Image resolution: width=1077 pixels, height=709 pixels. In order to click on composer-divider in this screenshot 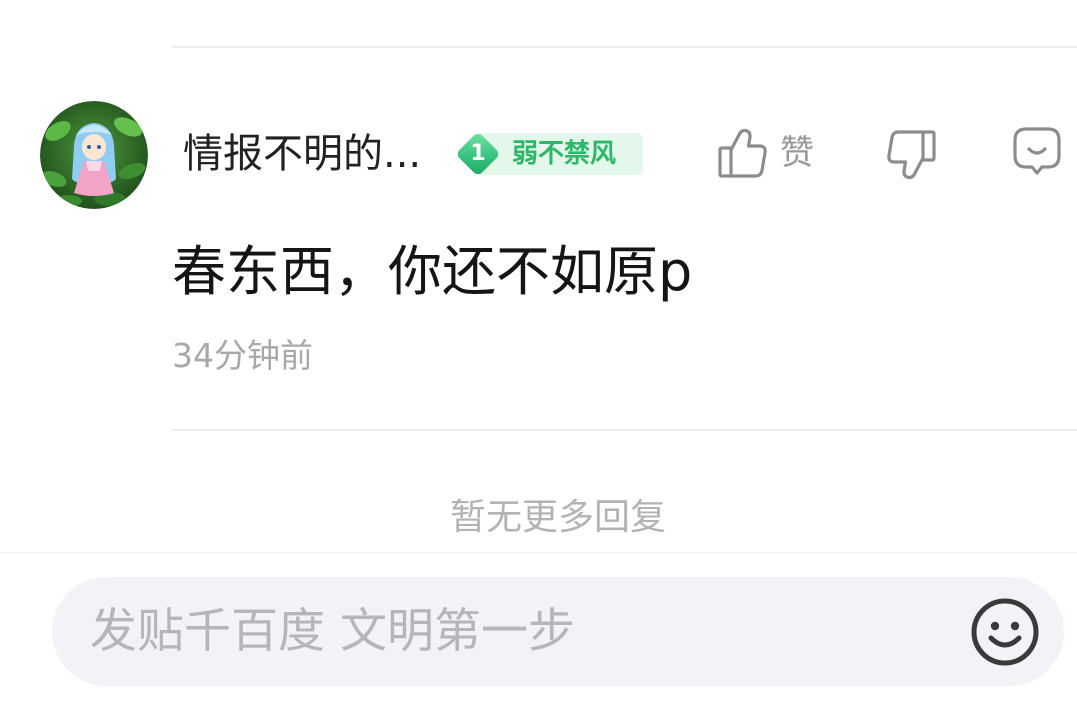, I will do `click(538, 552)`.